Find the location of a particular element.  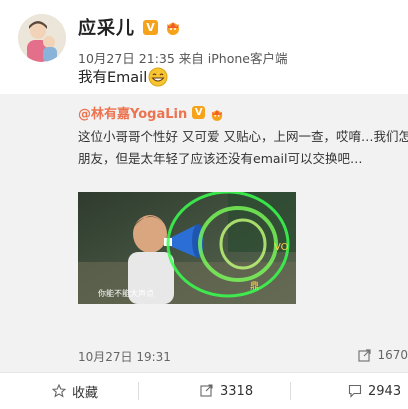

star-icon is located at coordinates (59, 391).